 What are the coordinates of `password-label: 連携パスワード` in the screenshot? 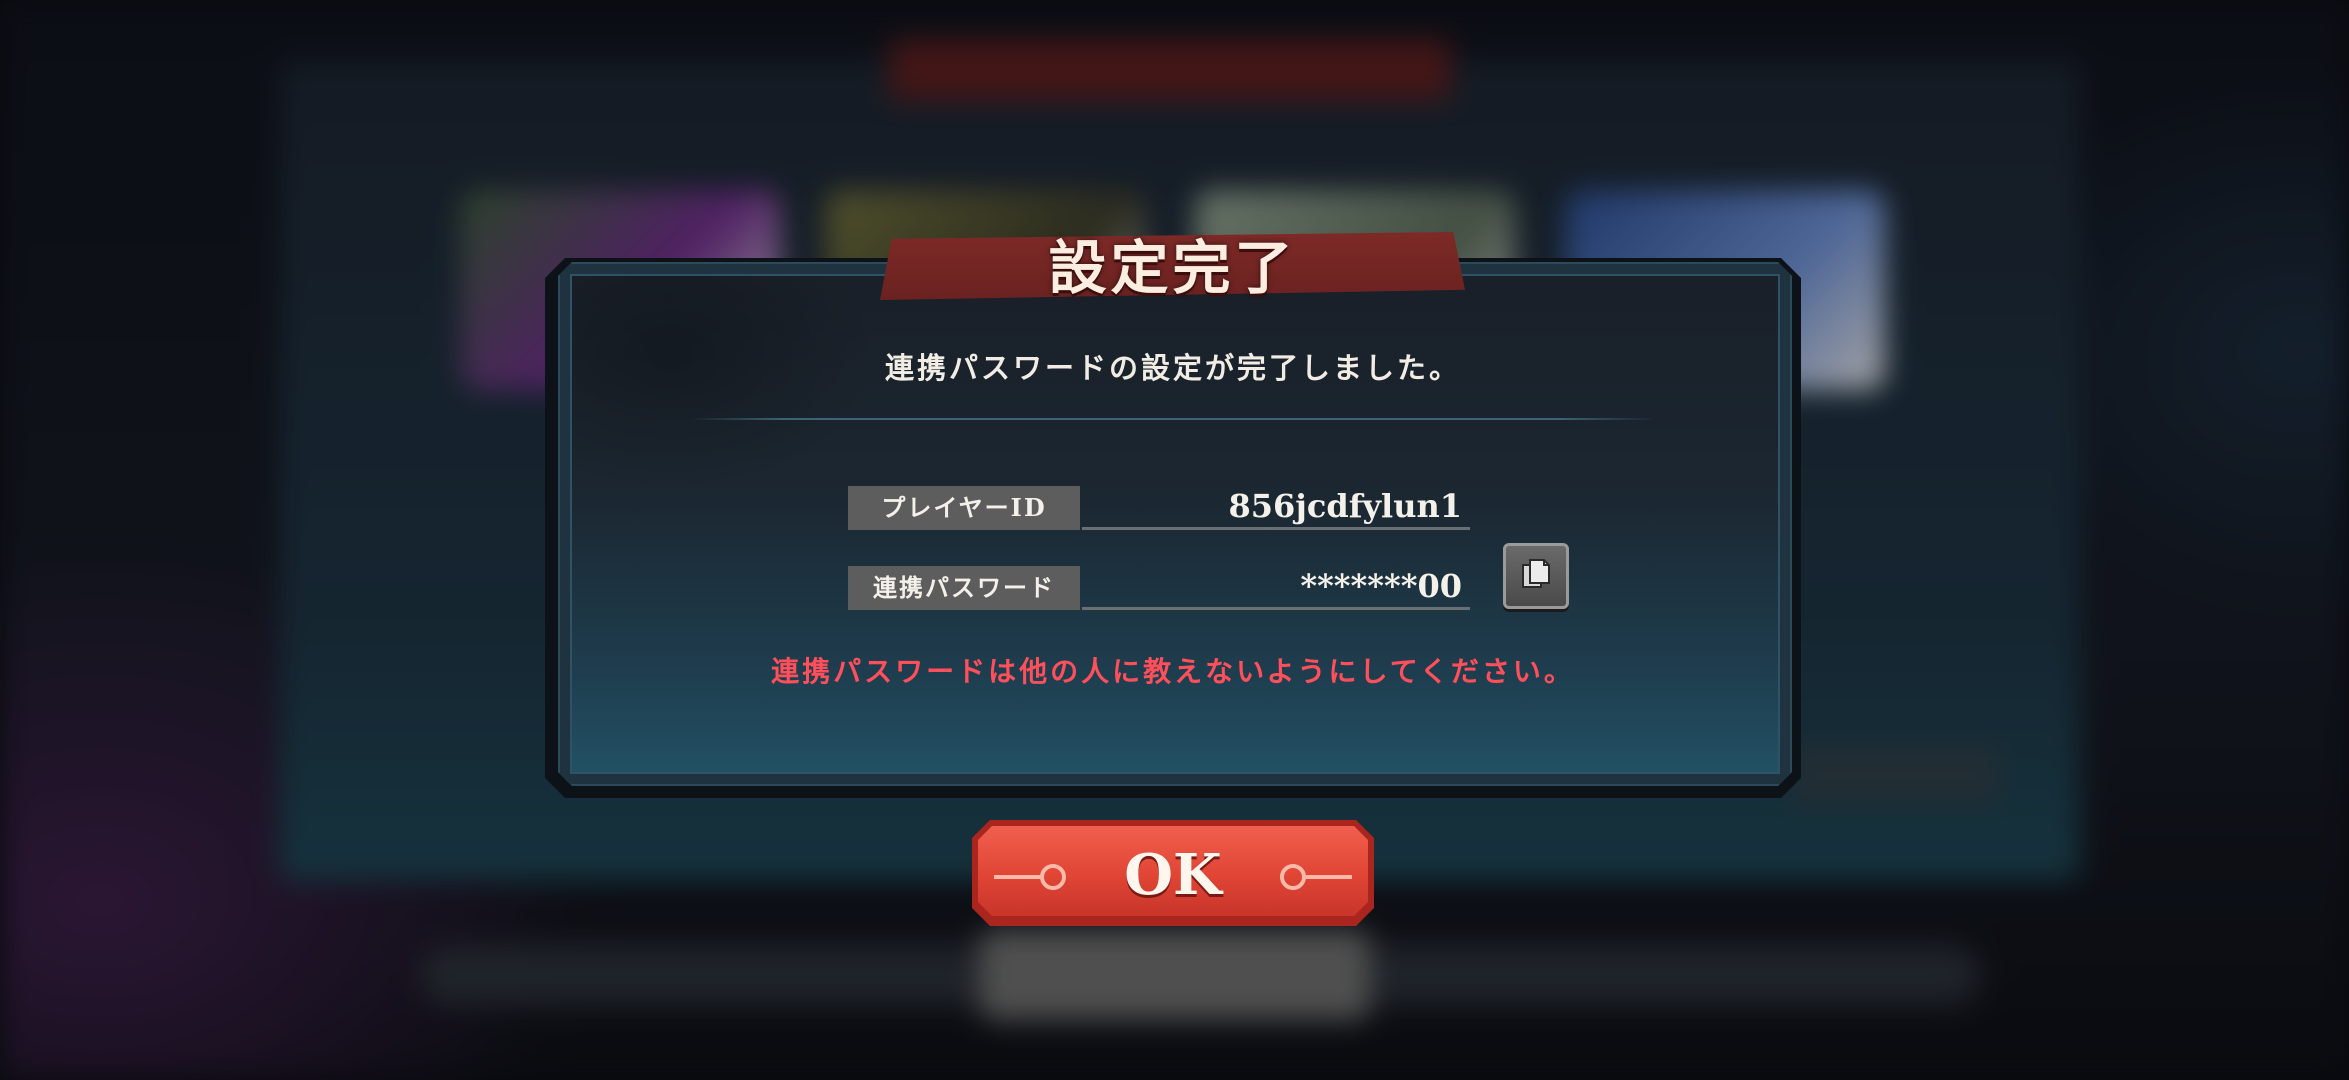 It's located at (964, 588).